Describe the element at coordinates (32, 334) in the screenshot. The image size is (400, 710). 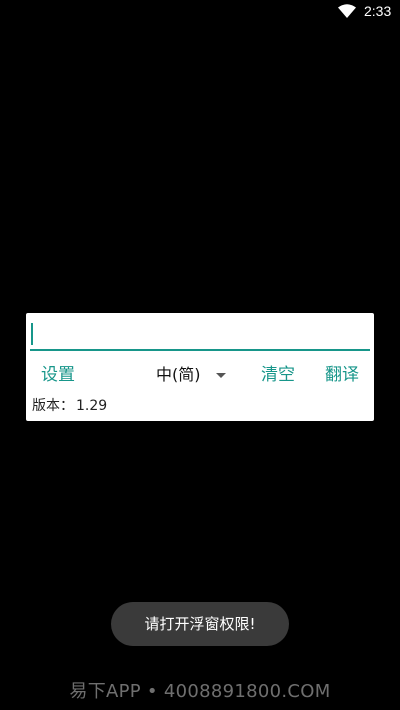
I see `text-caret` at that location.